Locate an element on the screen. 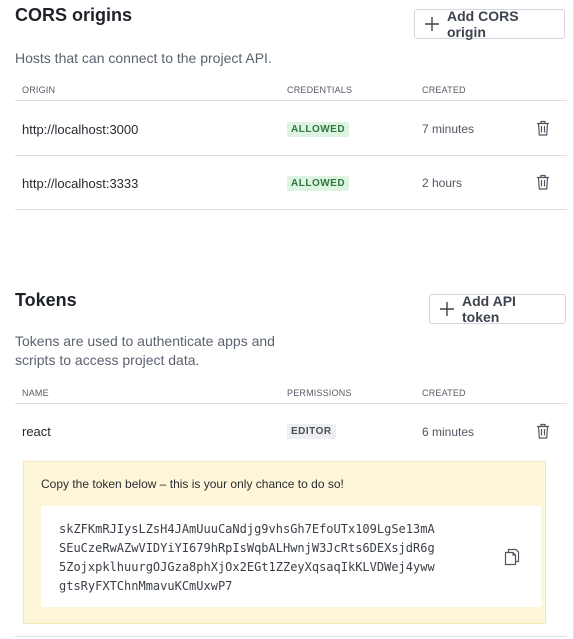 The height and width of the screenshot is (639, 574). token-line: gtsRyFXTChnMmavuKCmUxwP7 is located at coordinates (146, 586).